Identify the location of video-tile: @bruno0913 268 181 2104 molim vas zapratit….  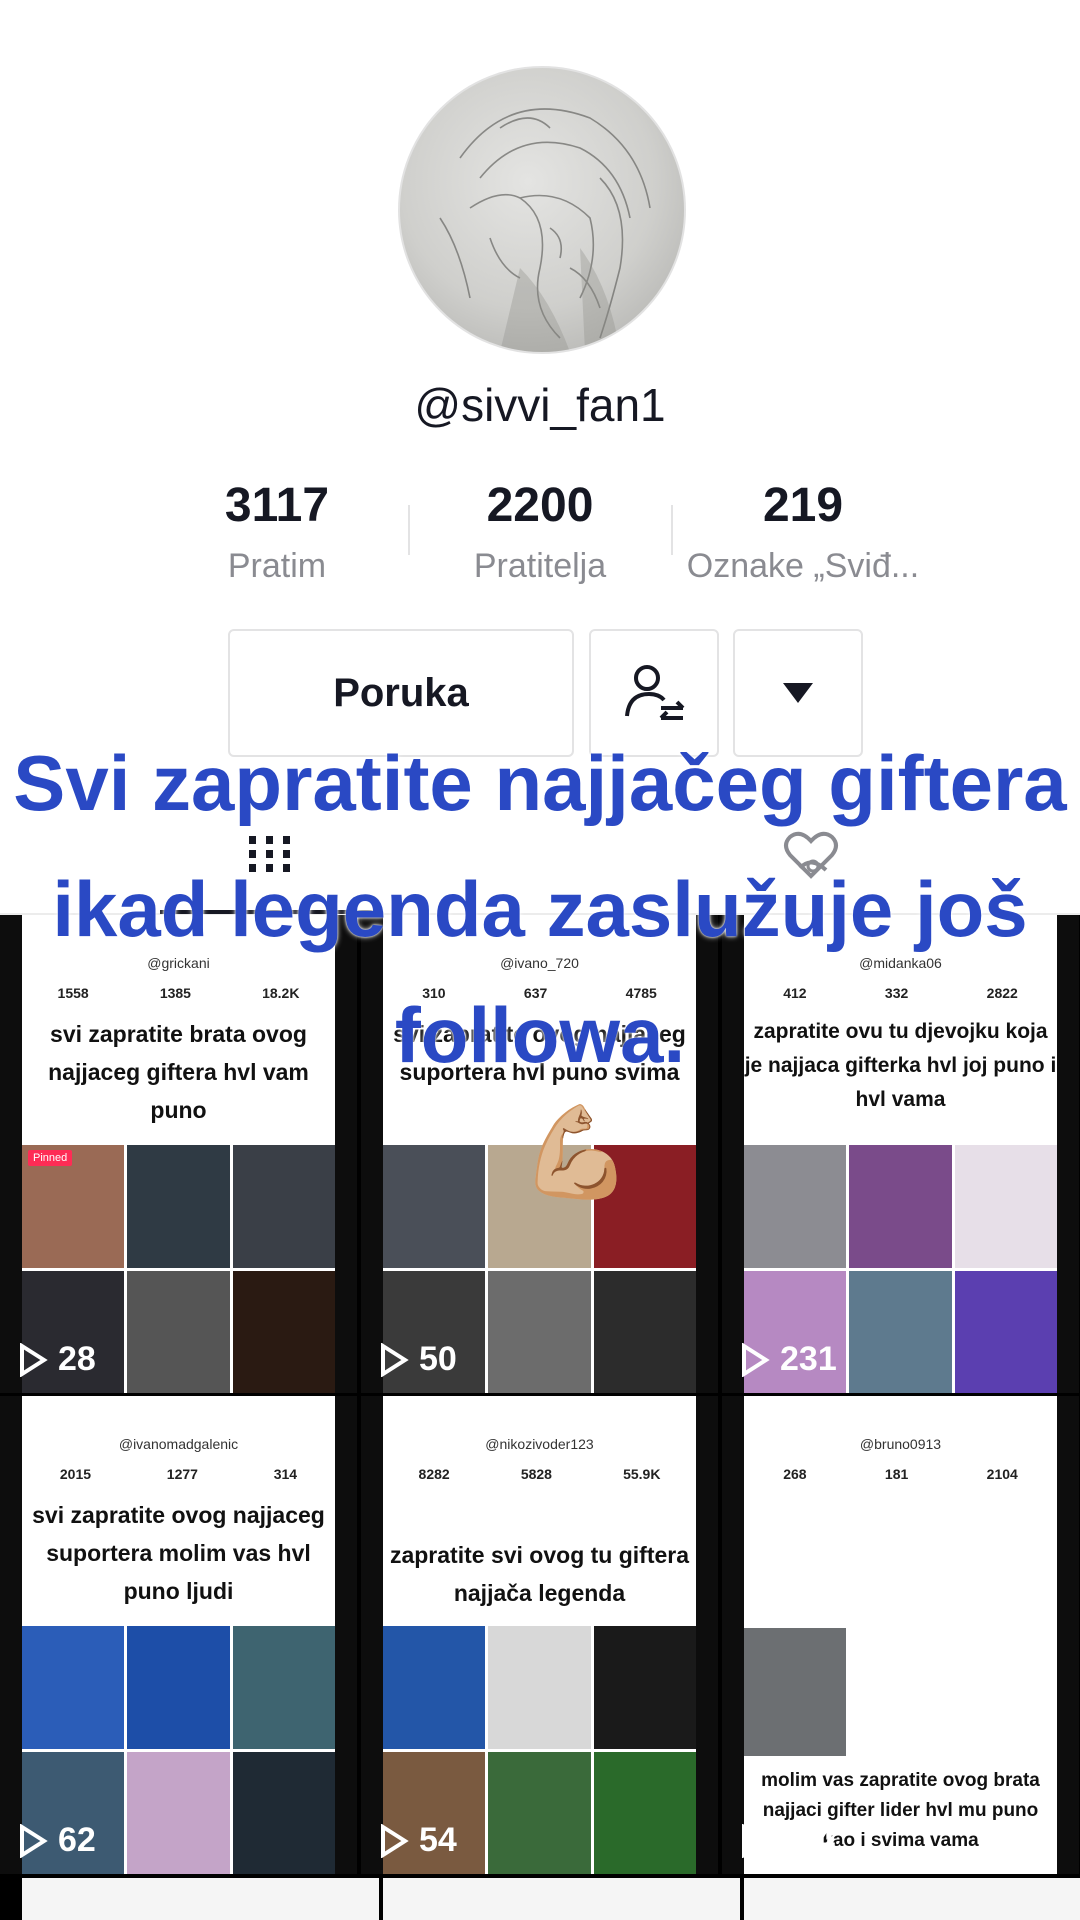
(900, 1635).